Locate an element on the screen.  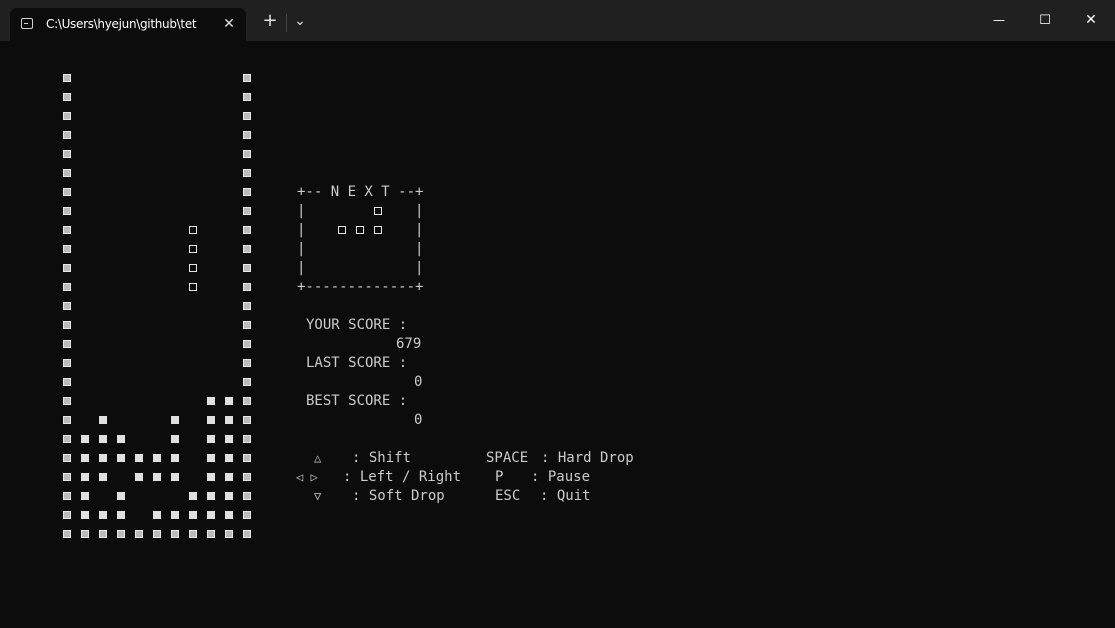
tetris-board is located at coordinates (158, 309).